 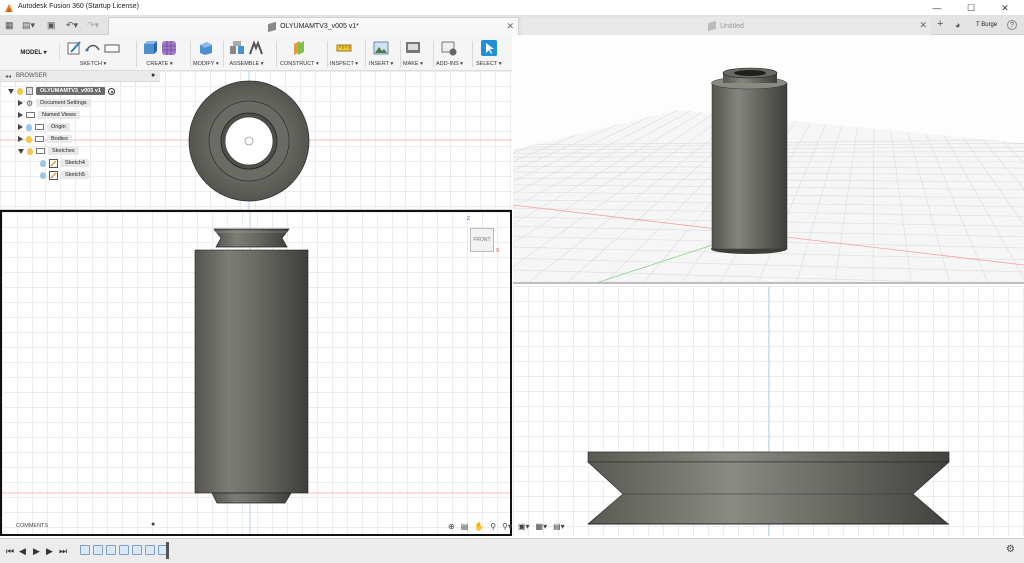 I want to click on zoom-icon: ⚲, so click(x=493, y=526).